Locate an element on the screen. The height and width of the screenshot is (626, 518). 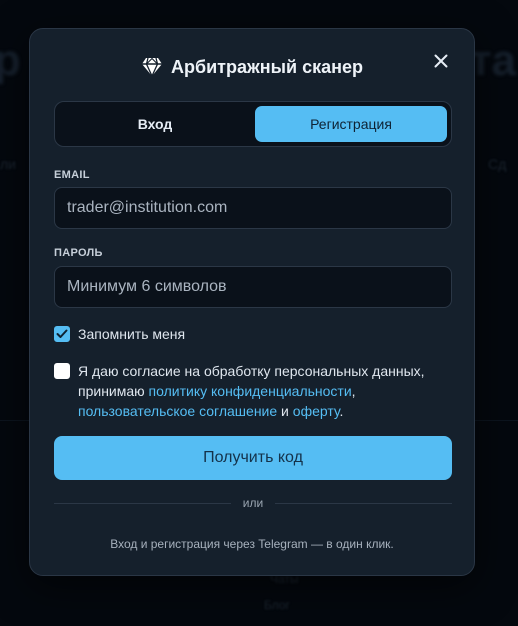
close-button is located at coordinates (441, 61).